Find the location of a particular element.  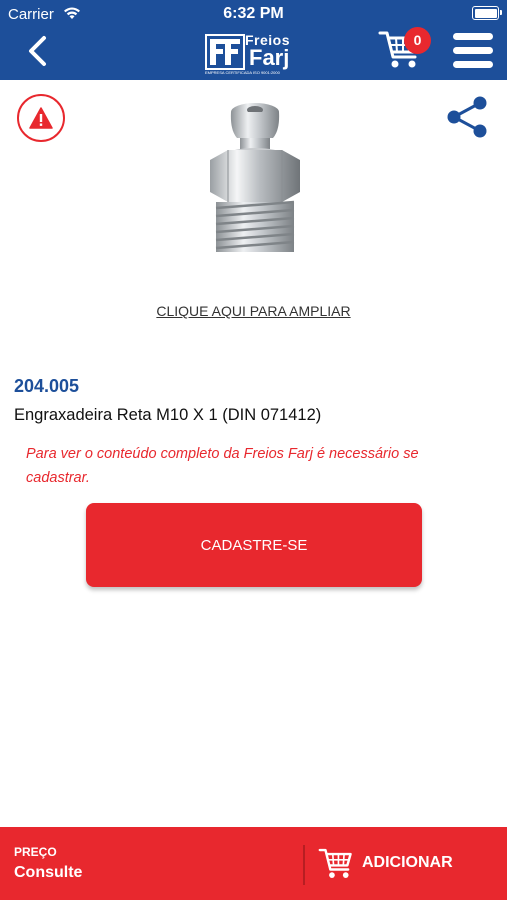

share-icon is located at coordinates (467, 117).